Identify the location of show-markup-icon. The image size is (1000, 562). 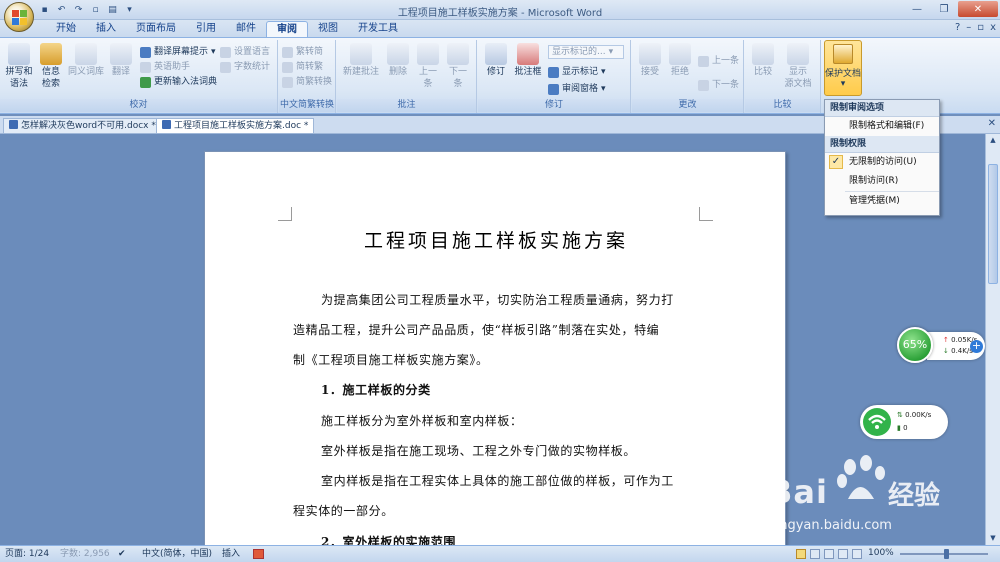
(553, 72).